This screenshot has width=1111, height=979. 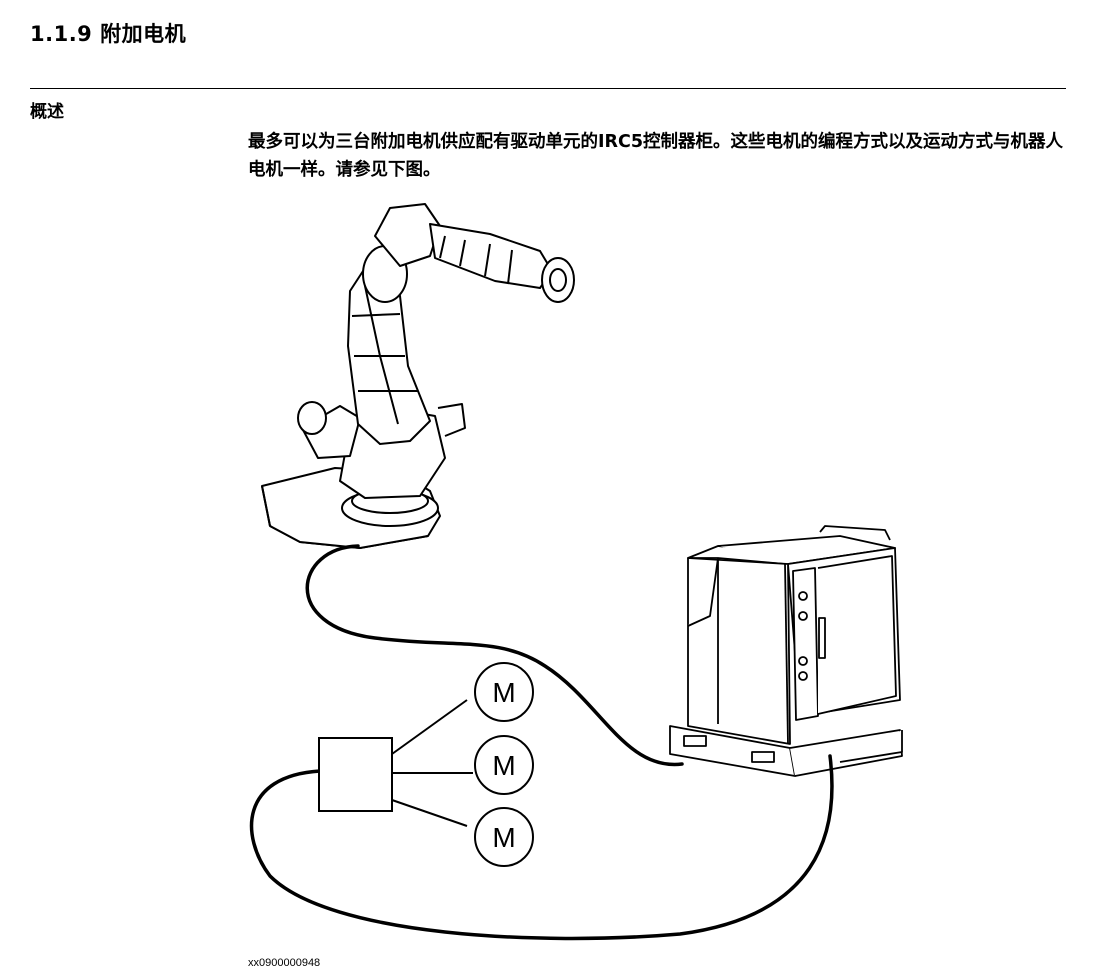 I want to click on motor-connections, so click(x=432, y=763).